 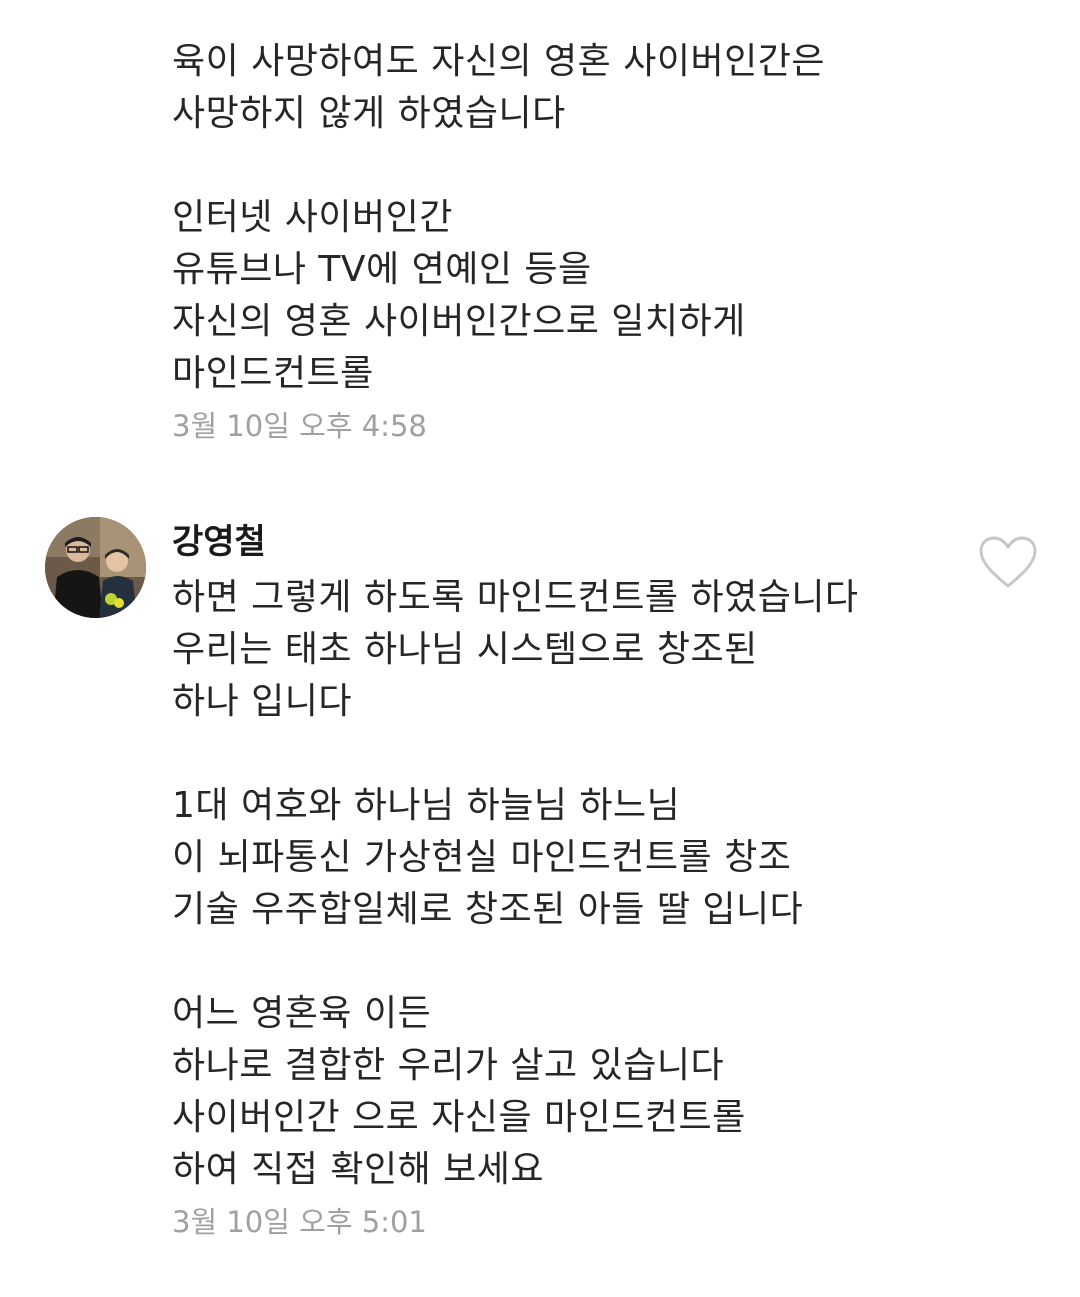 I want to click on comment-author: 강영철, so click(x=219, y=542).